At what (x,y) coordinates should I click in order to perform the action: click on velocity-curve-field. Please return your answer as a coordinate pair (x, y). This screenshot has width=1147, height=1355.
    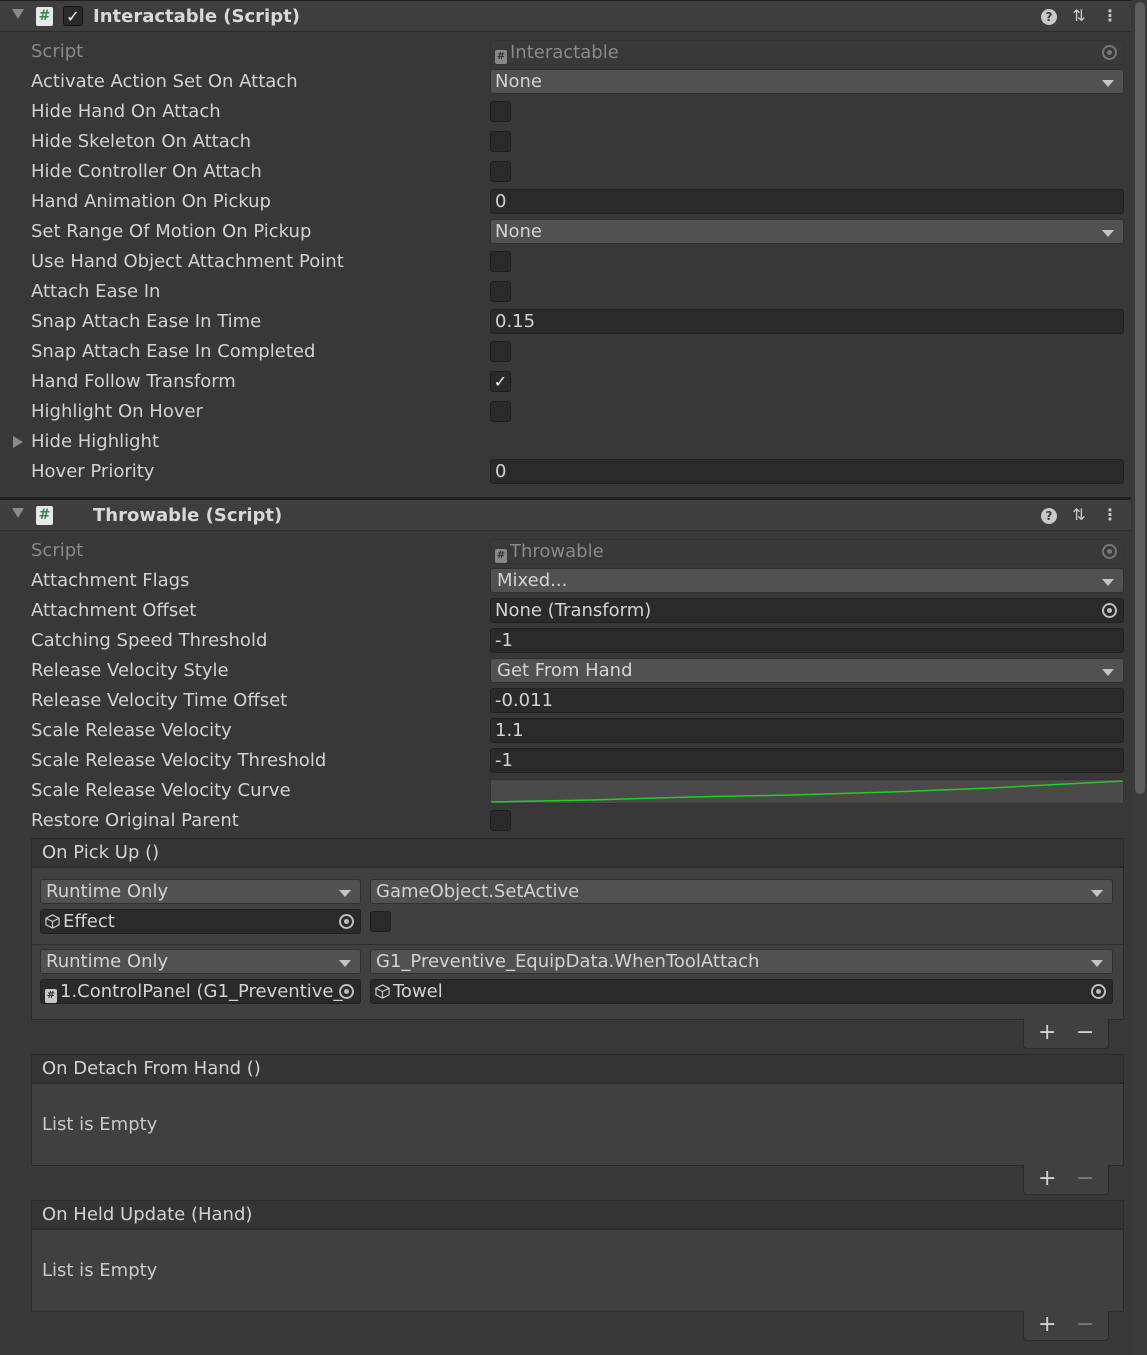
    Looking at the image, I should click on (807, 791).